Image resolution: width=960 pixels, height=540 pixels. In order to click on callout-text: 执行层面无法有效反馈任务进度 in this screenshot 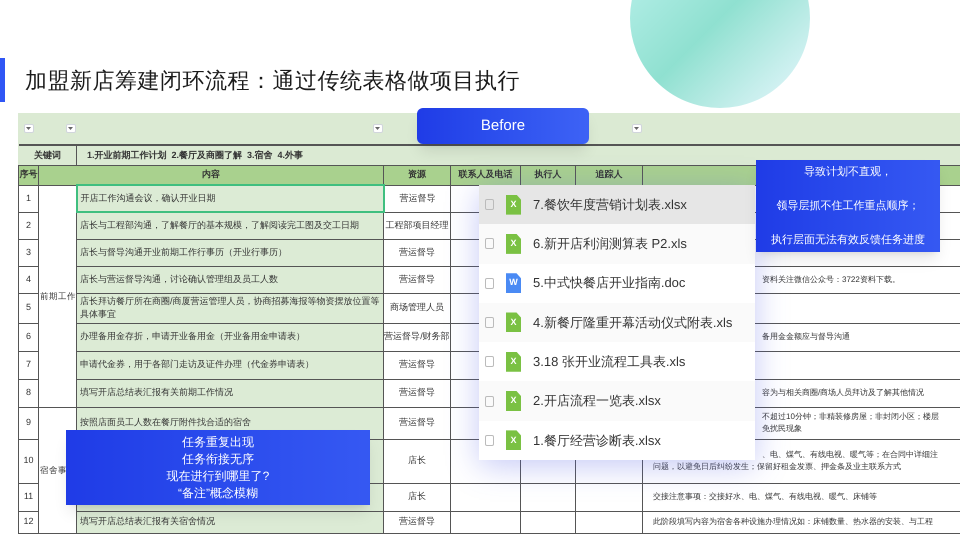, I will do `click(848, 240)`.